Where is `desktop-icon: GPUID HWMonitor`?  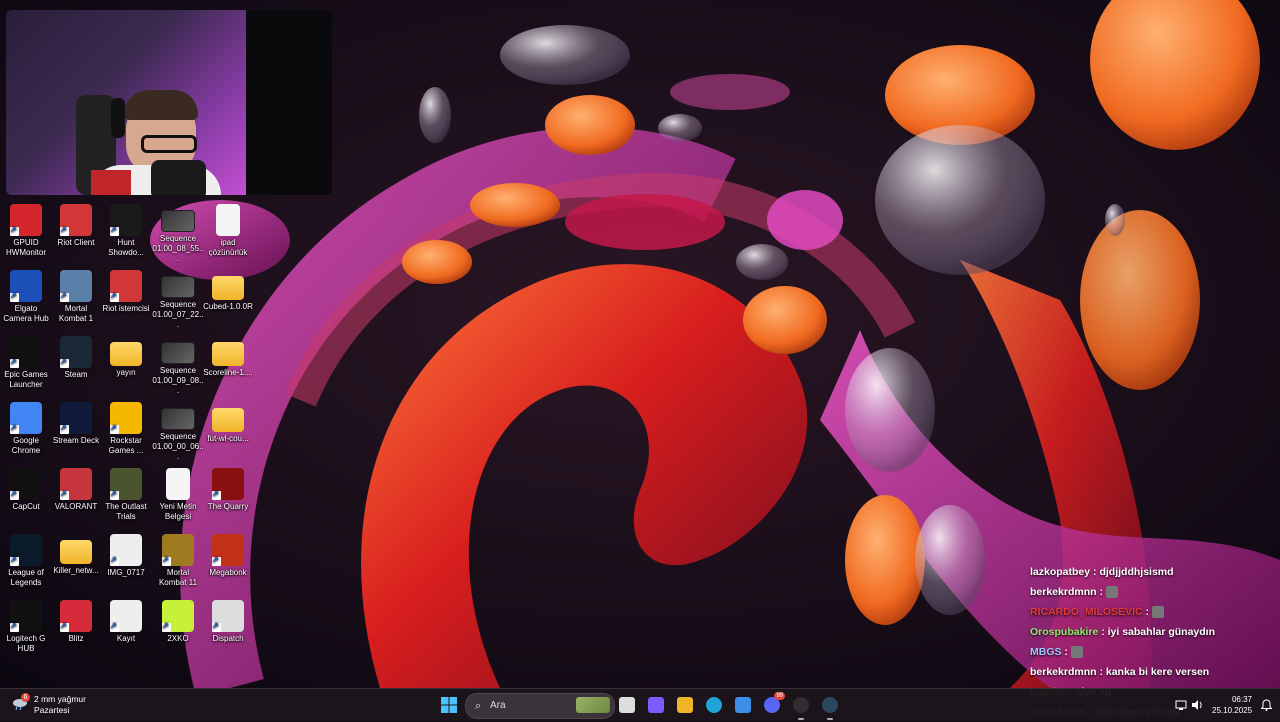
desktop-icon: GPUID HWMonitor is located at coordinates (26, 229).